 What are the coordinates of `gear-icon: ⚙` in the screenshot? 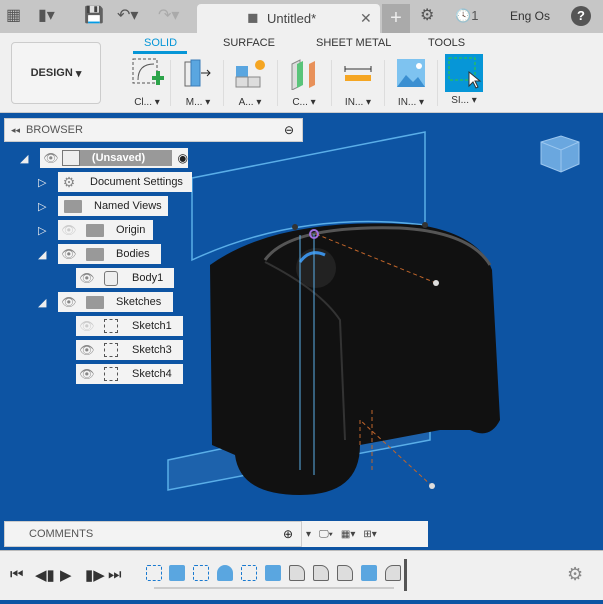 It's located at (69, 181).